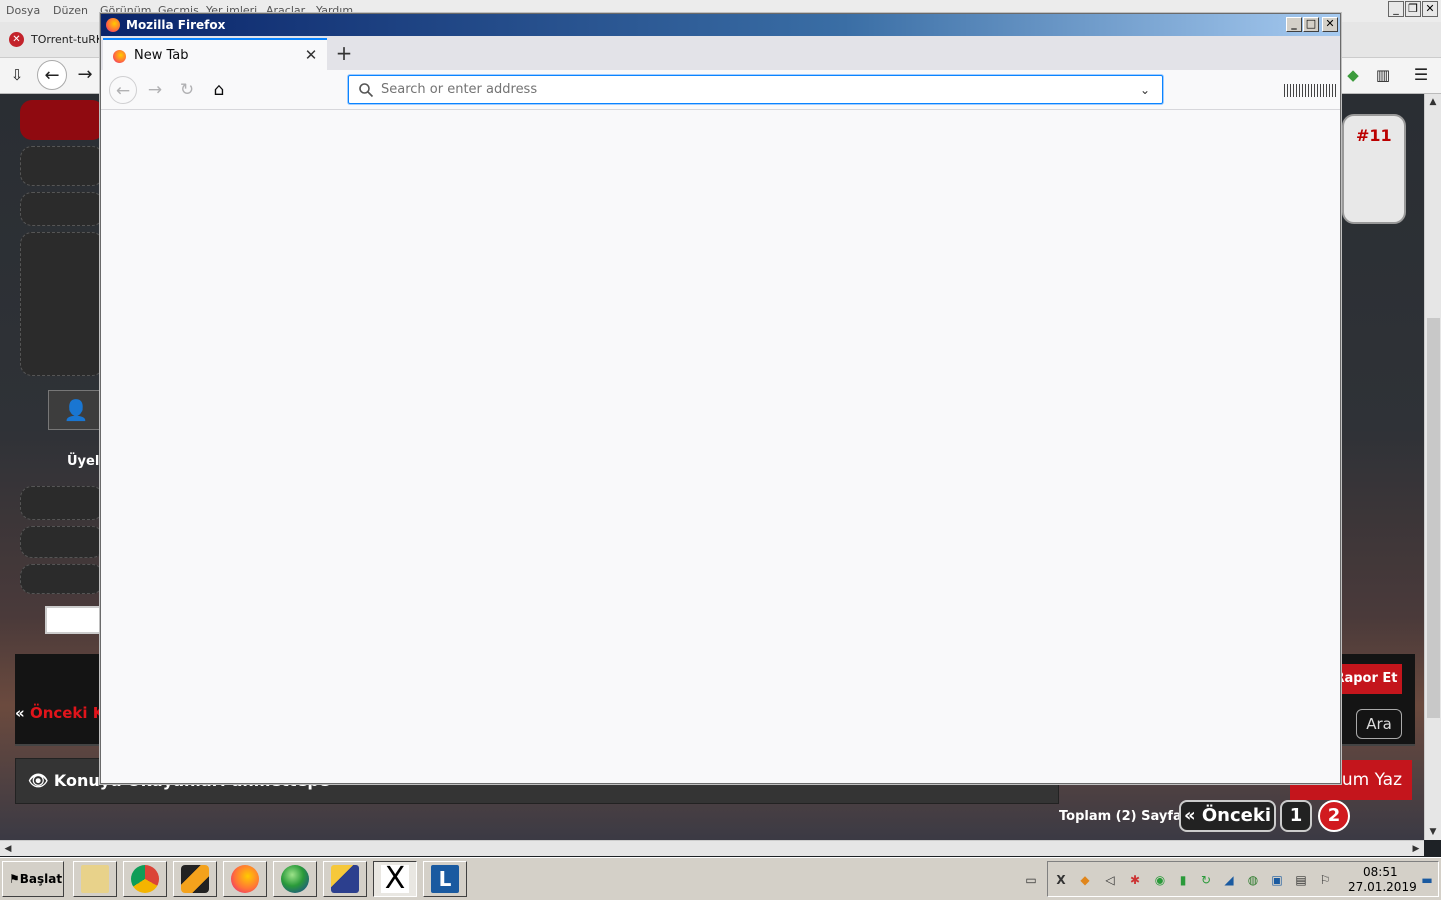 The width and height of the screenshot is (1441, 900). Describe the element at coordinates (1433, 832) in the screenshot. I see `scroll-down-icon: ▼` at that location.